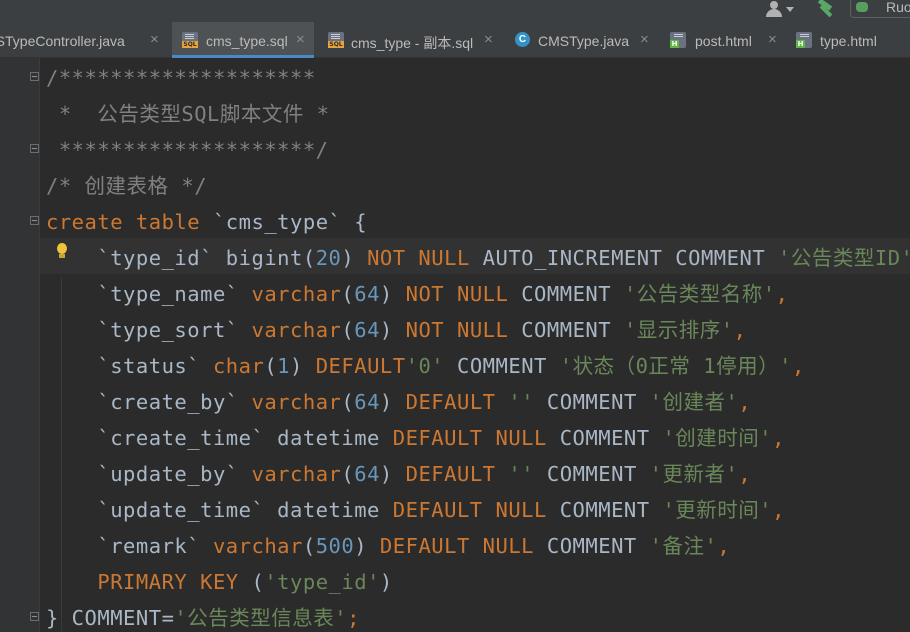 This screenshot has width=910, height=632. Describe the element at coordinates (85, 40) in the screenshot. I see `tab-mstypecontroller-java: MSTypeController.java ×` at that location.